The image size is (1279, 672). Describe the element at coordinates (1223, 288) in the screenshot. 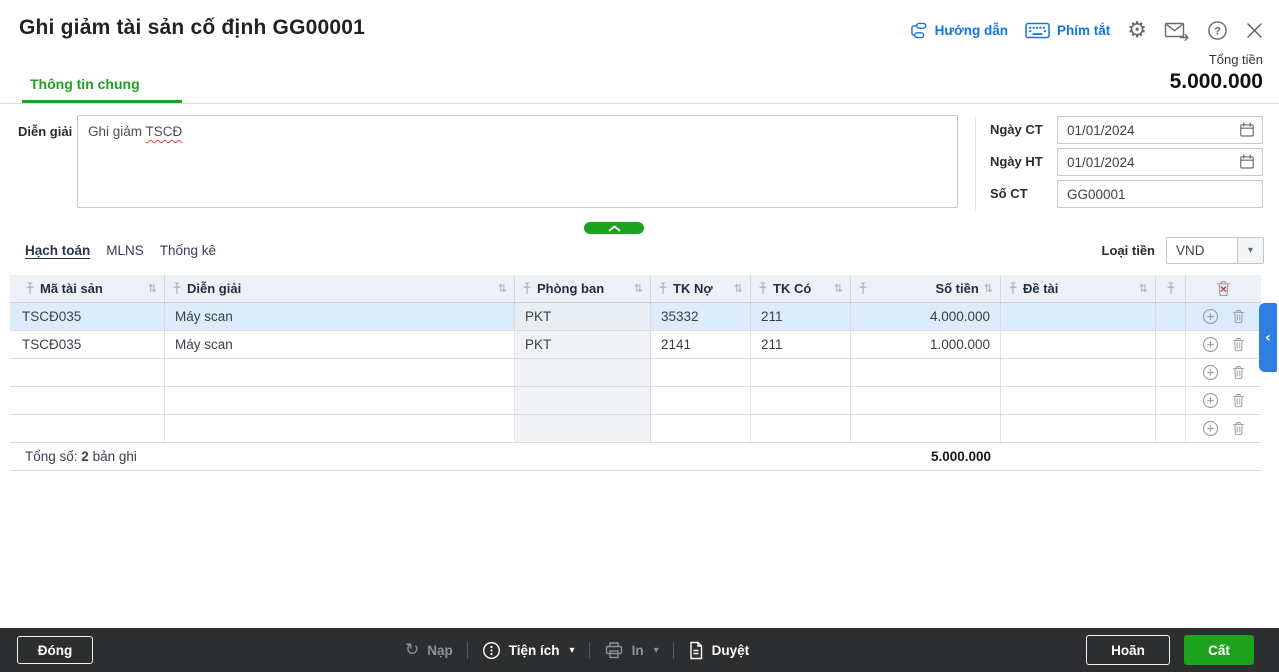

I see `delete-all-rows-icon` at that location.